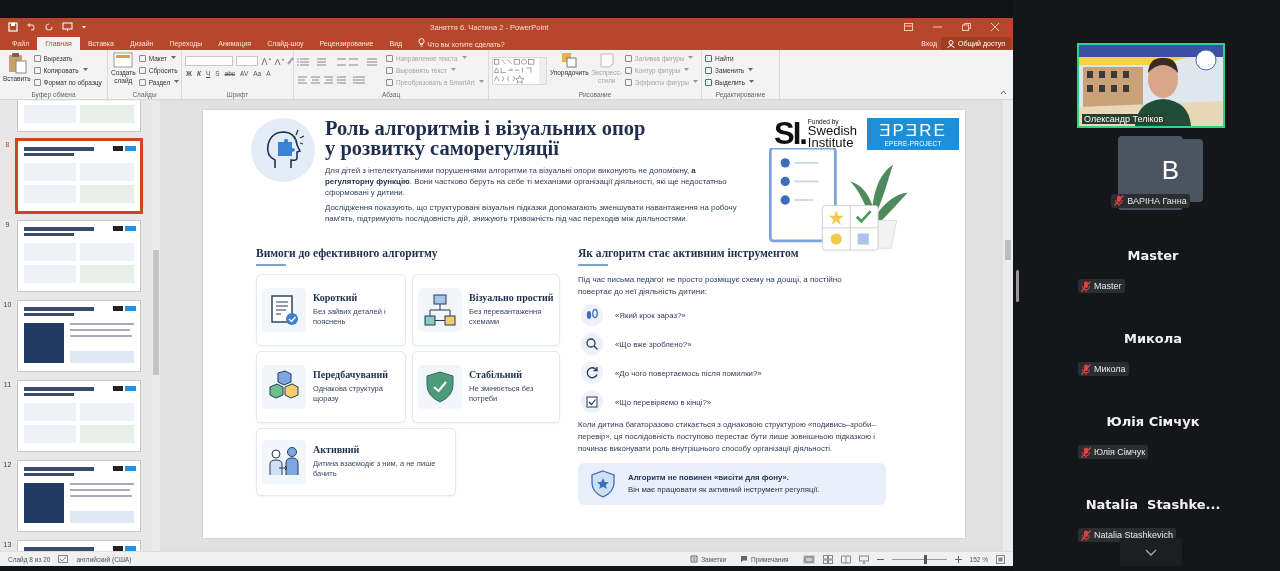  I want to click on card-title: Візуально простий, so click(511, 297).